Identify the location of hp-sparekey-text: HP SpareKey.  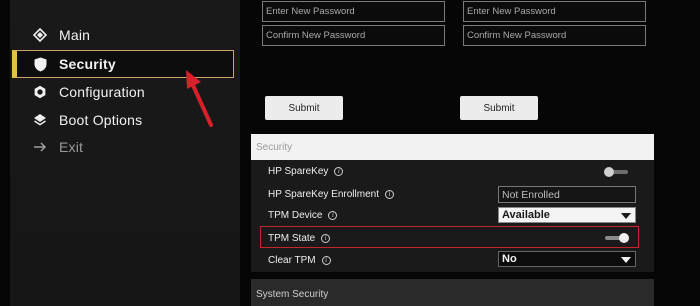
(298, 171).